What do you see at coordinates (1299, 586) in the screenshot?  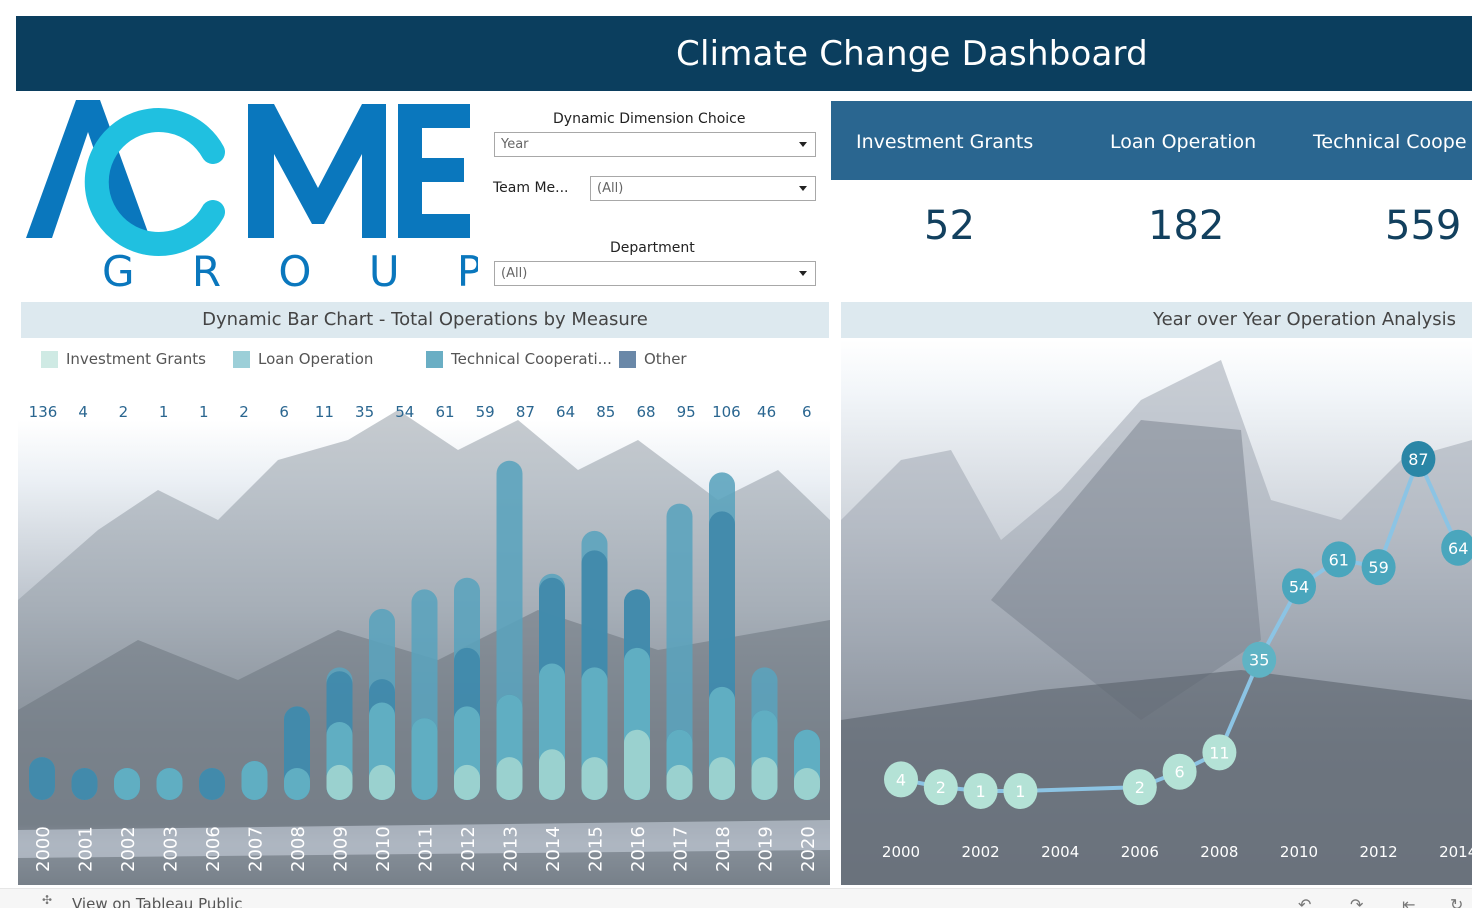 I see `line-point-2010: 54` at bounding box center [1299, 586].